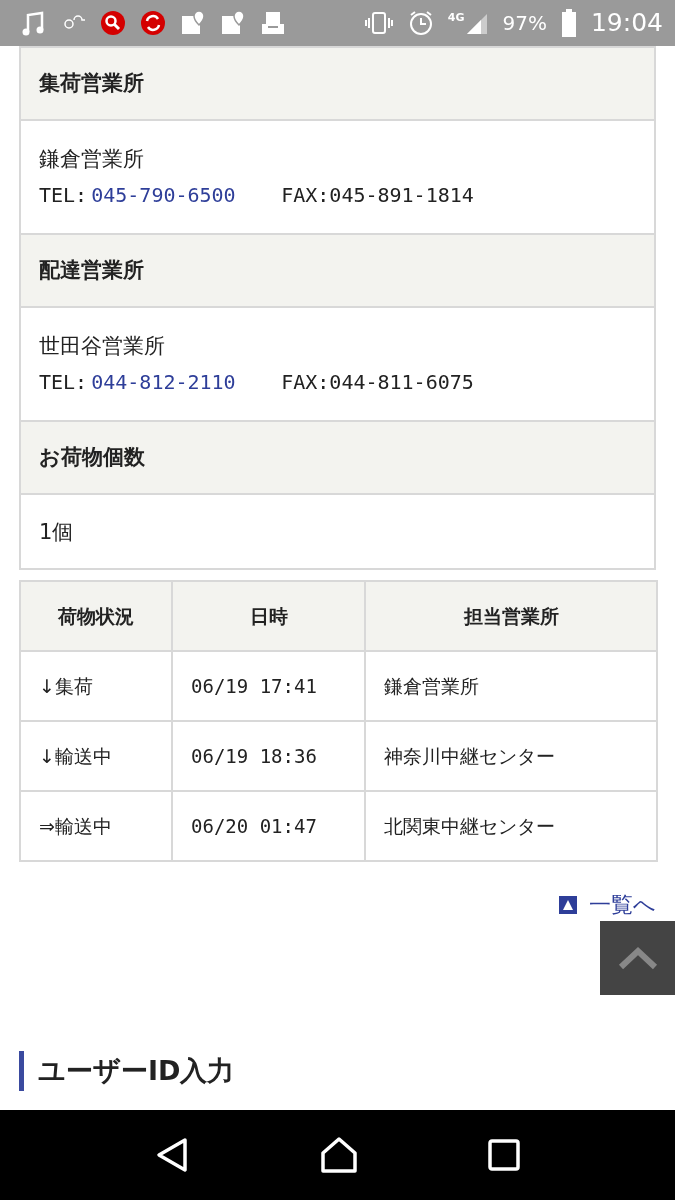 Image resolution: width=675 pixels, height=1200 pixels. I want to click on office-name: 鎌倉営業所, so click(92, 159).